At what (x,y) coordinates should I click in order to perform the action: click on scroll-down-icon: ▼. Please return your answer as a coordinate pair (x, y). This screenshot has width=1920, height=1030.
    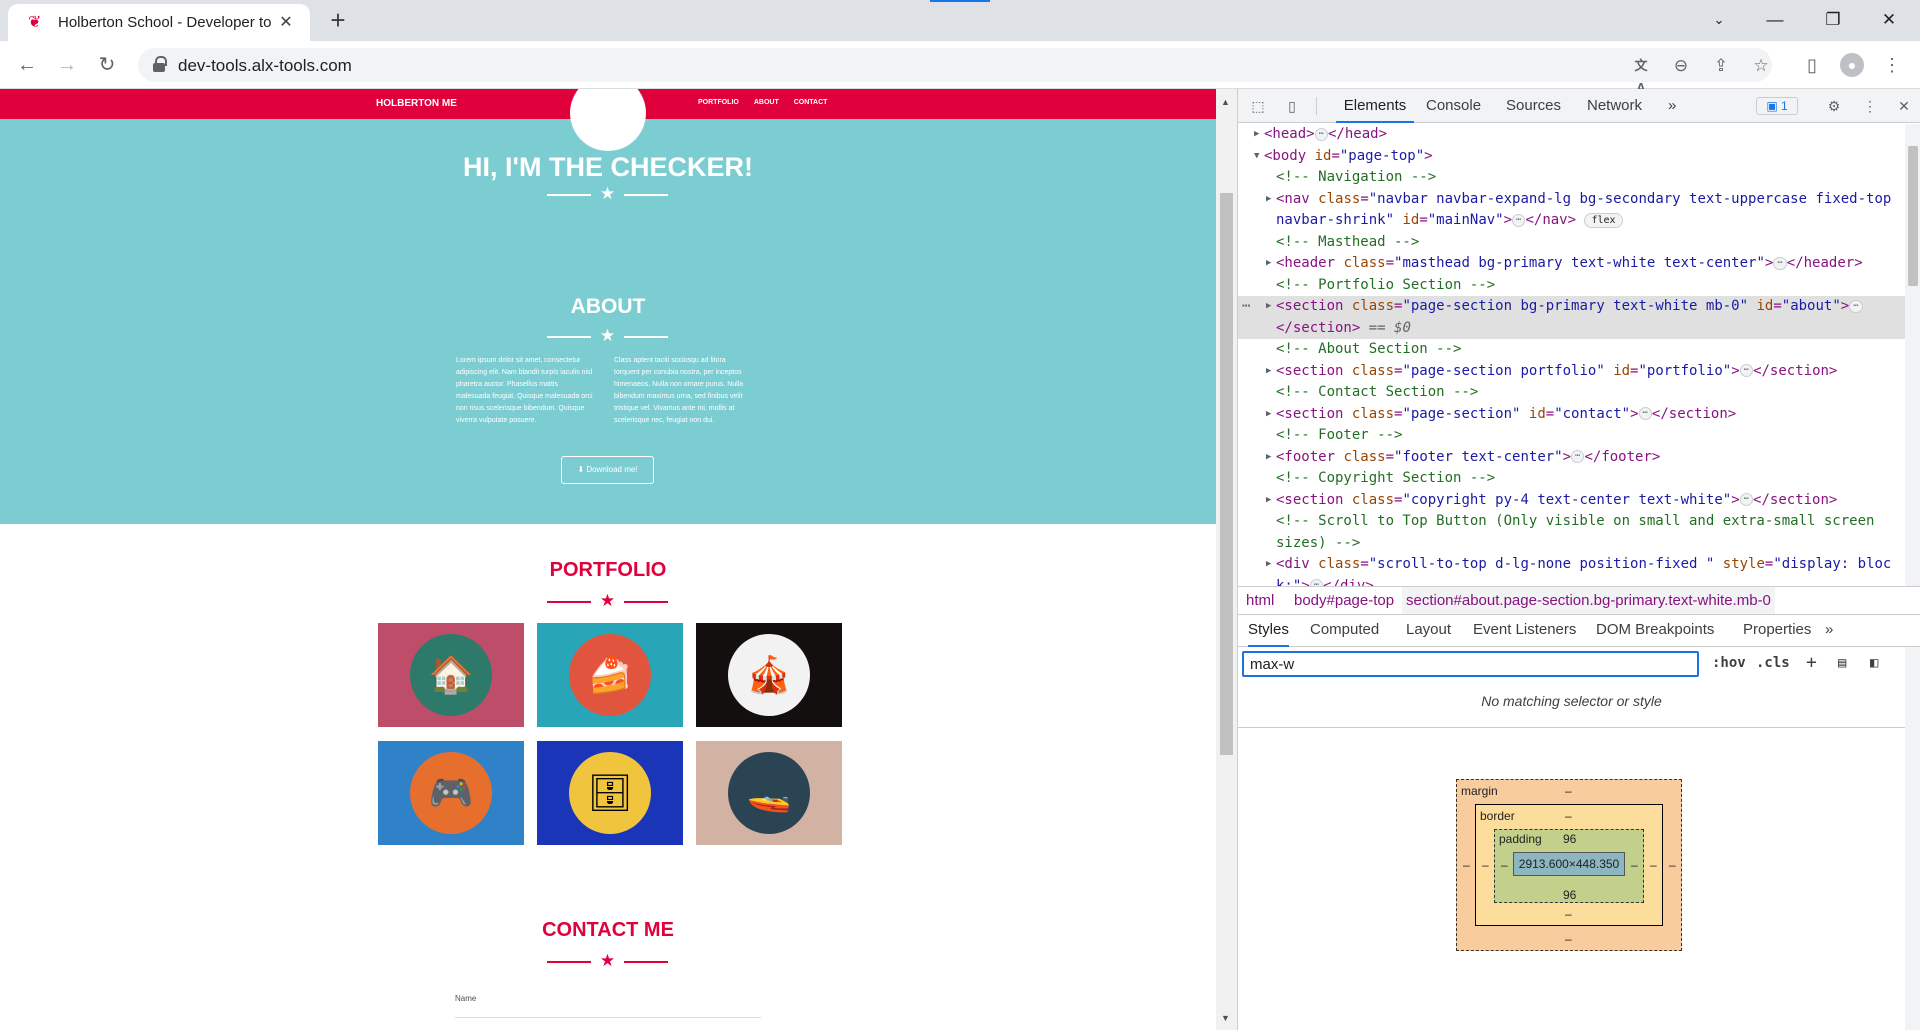
    Looking at the image, I should click on (1225, 1018).